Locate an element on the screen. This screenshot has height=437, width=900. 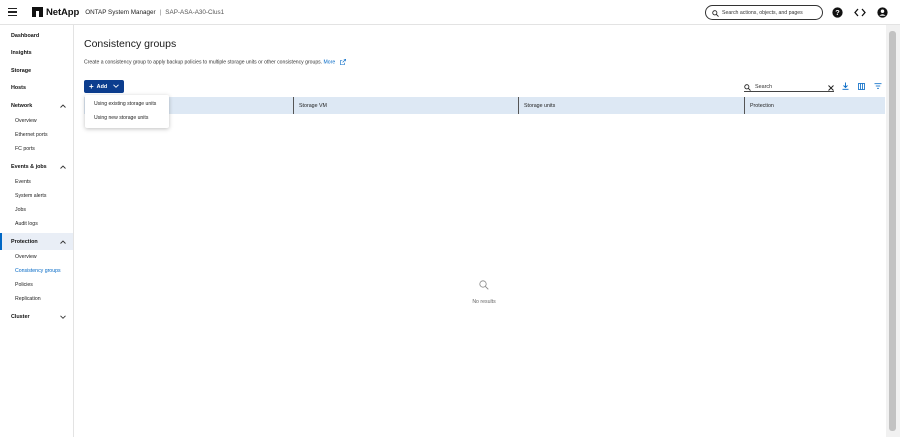
table-search-placeholder: Search is located at coordinates (764, 86).